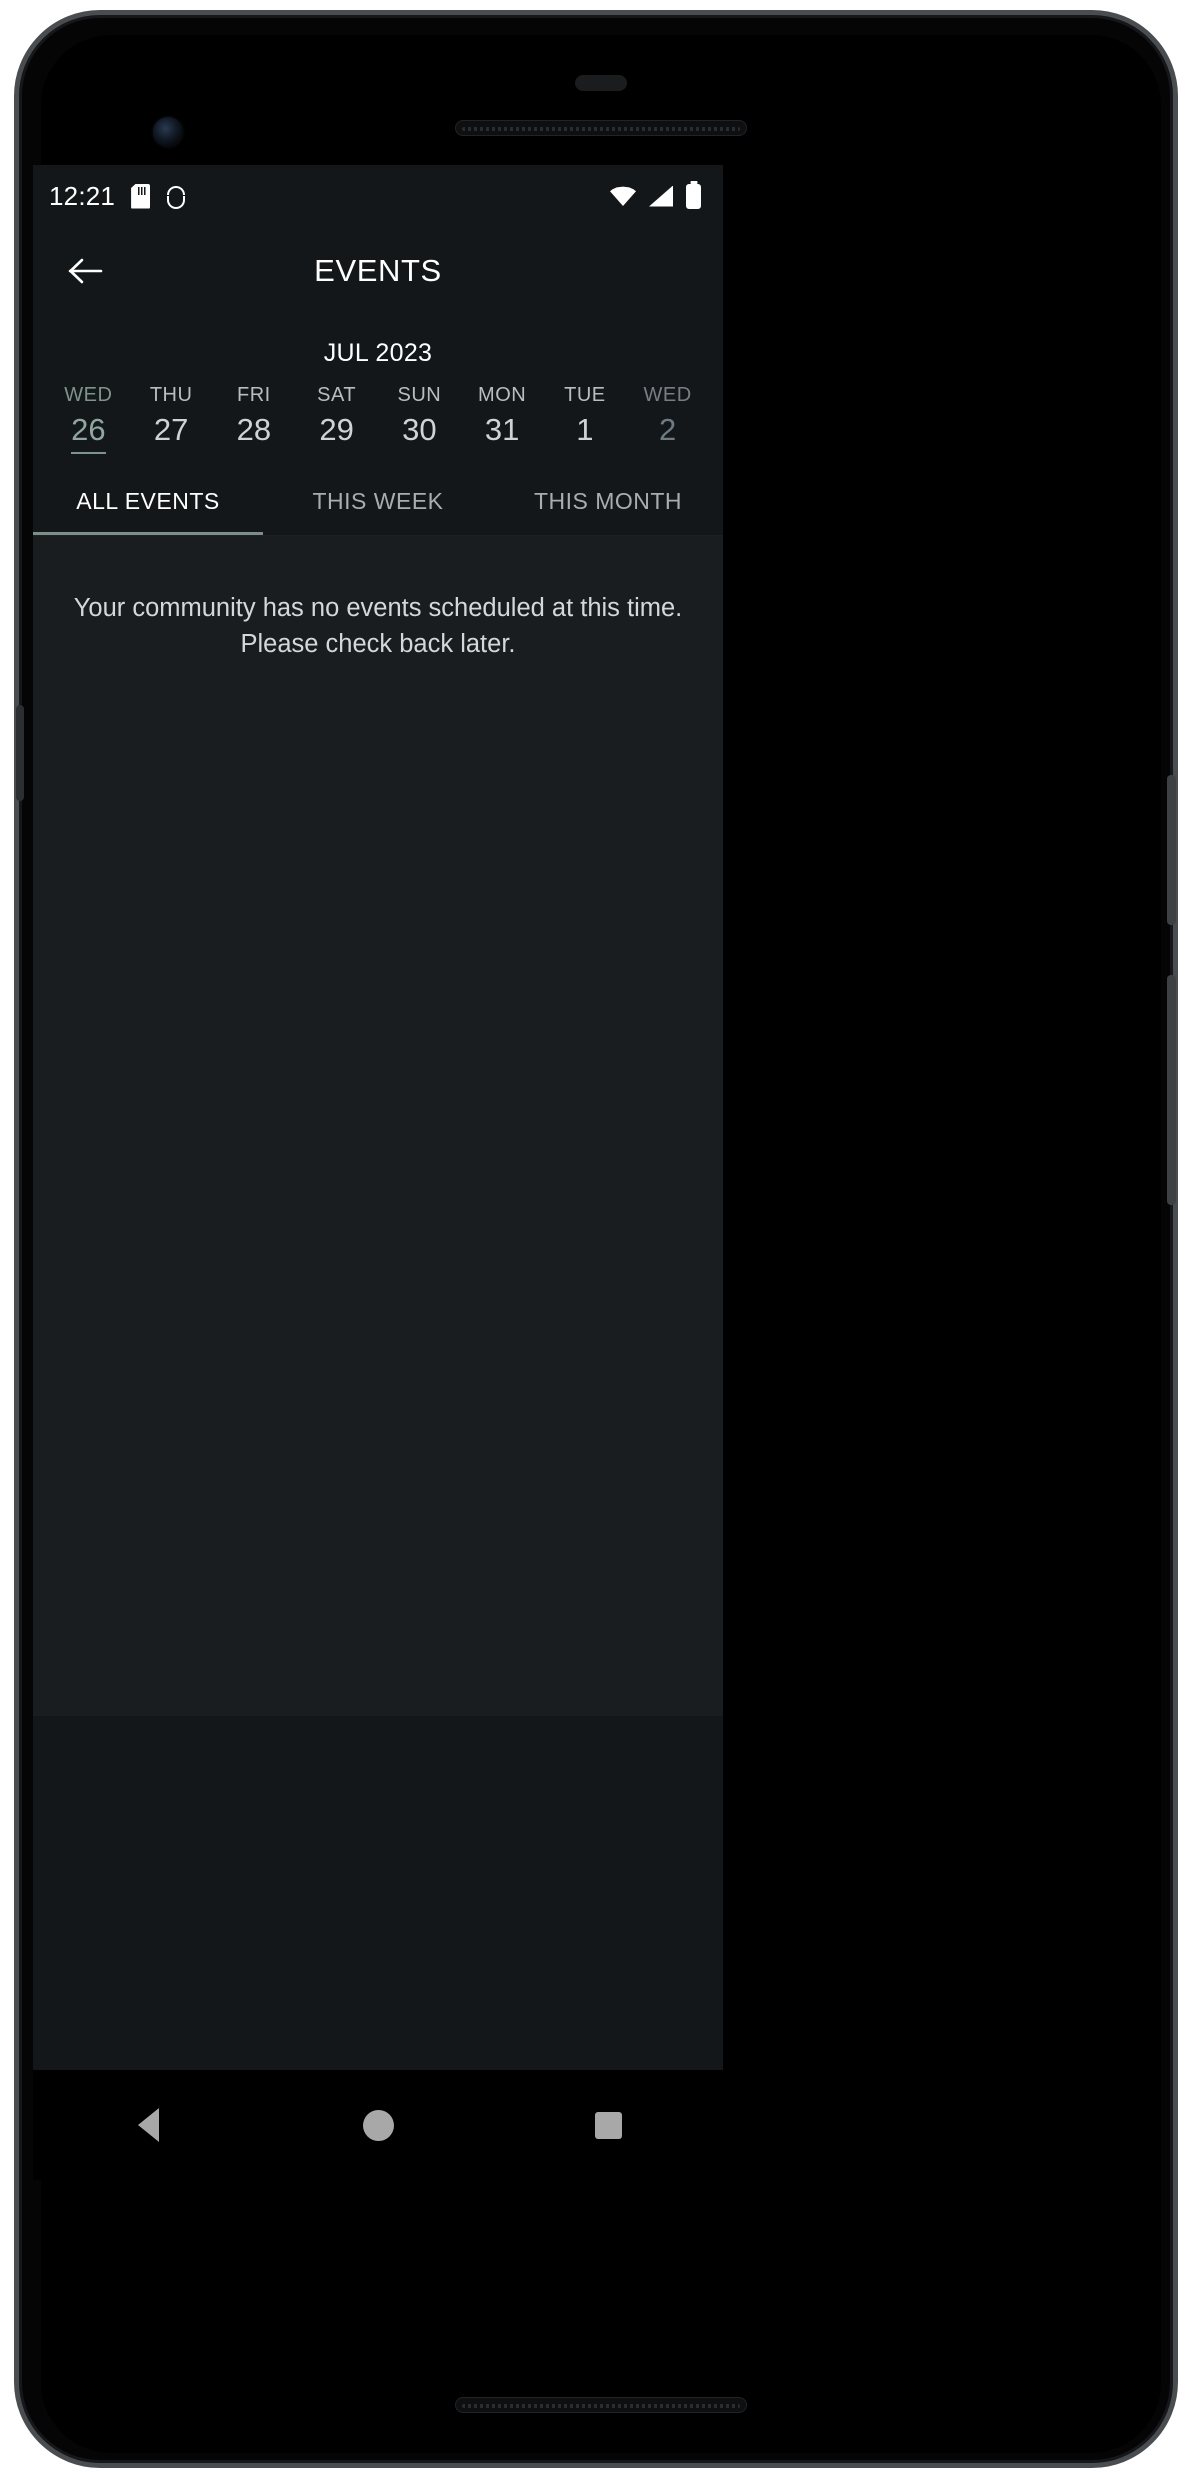 This screenshot has height=2480, width=1194. I want to click on date-cell-31: MON 31, so click(502, 419).